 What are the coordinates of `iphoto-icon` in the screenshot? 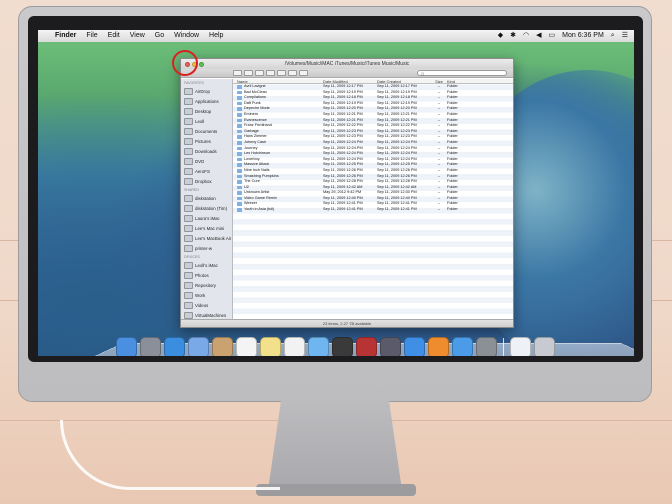 It's located at (390, 346).